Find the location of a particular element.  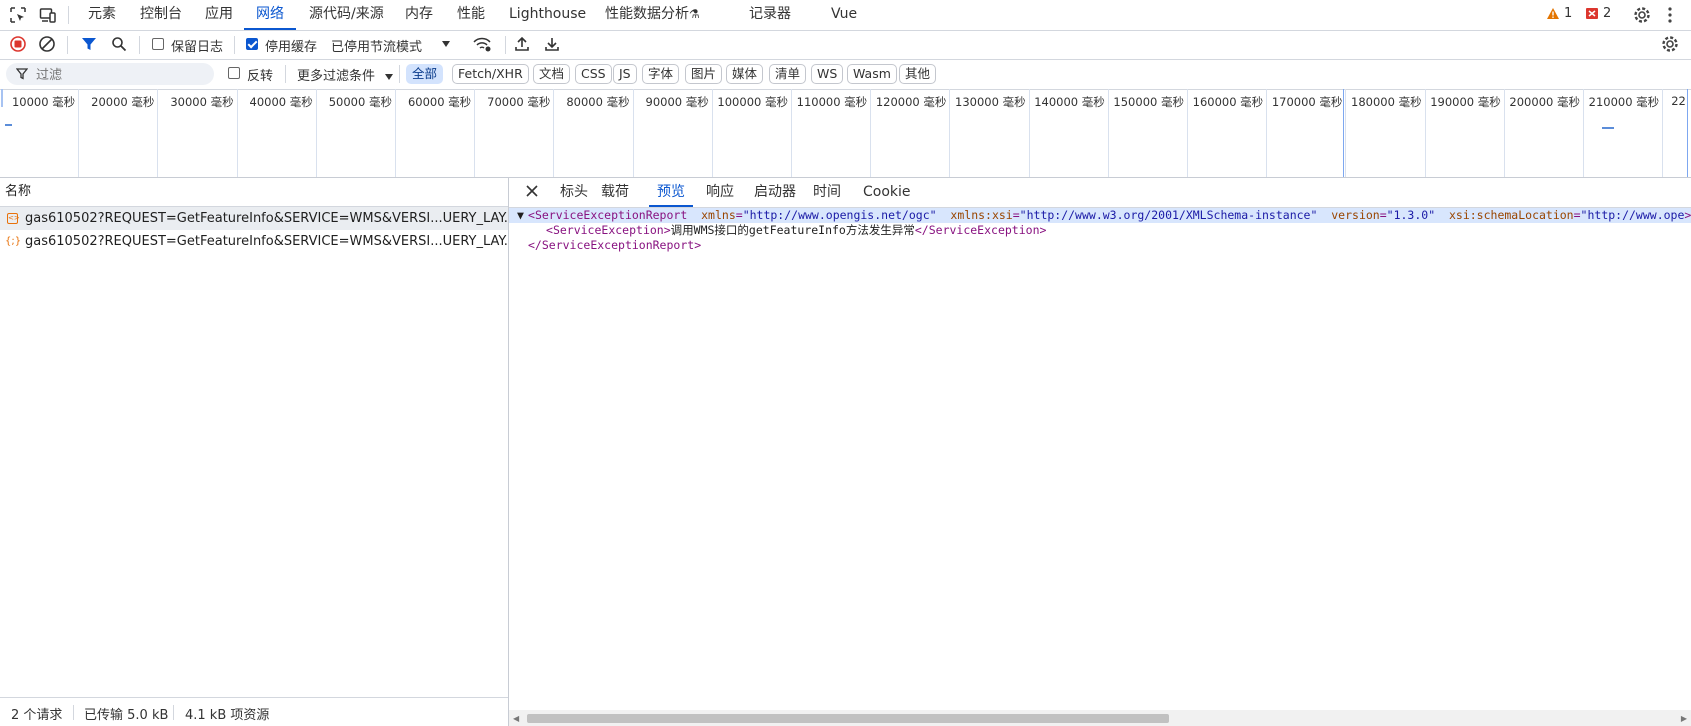

timeline-tick: 60000 毫秒 is located at coordinates (436, 133).